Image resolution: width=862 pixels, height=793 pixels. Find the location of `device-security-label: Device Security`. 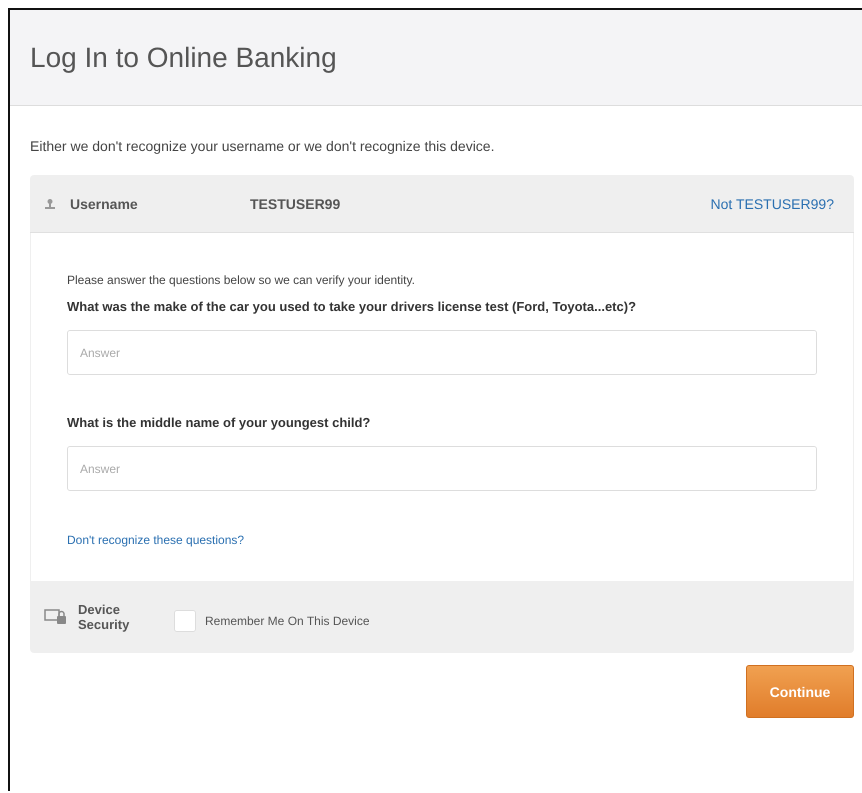

device-security-label: Device Security is located at coordinates (104, 617).